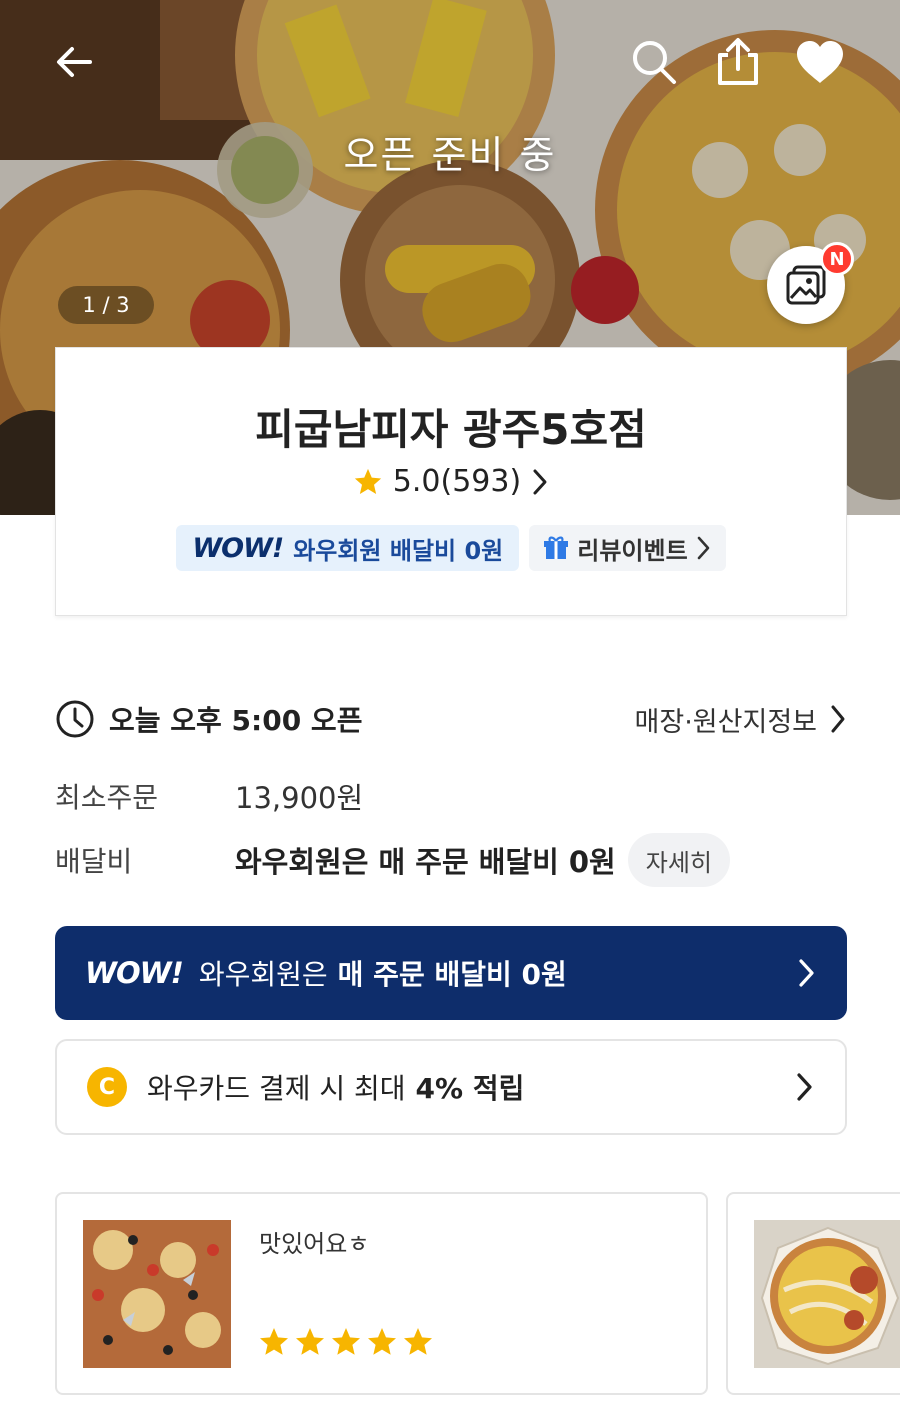 The width and height of the screenshot is (900, 1414). What do you see at coordinates (398, 550) in the screenshot?
I see `wow-chip-text: 와우회원 배달비 0원` at bounding box center [398, 550].